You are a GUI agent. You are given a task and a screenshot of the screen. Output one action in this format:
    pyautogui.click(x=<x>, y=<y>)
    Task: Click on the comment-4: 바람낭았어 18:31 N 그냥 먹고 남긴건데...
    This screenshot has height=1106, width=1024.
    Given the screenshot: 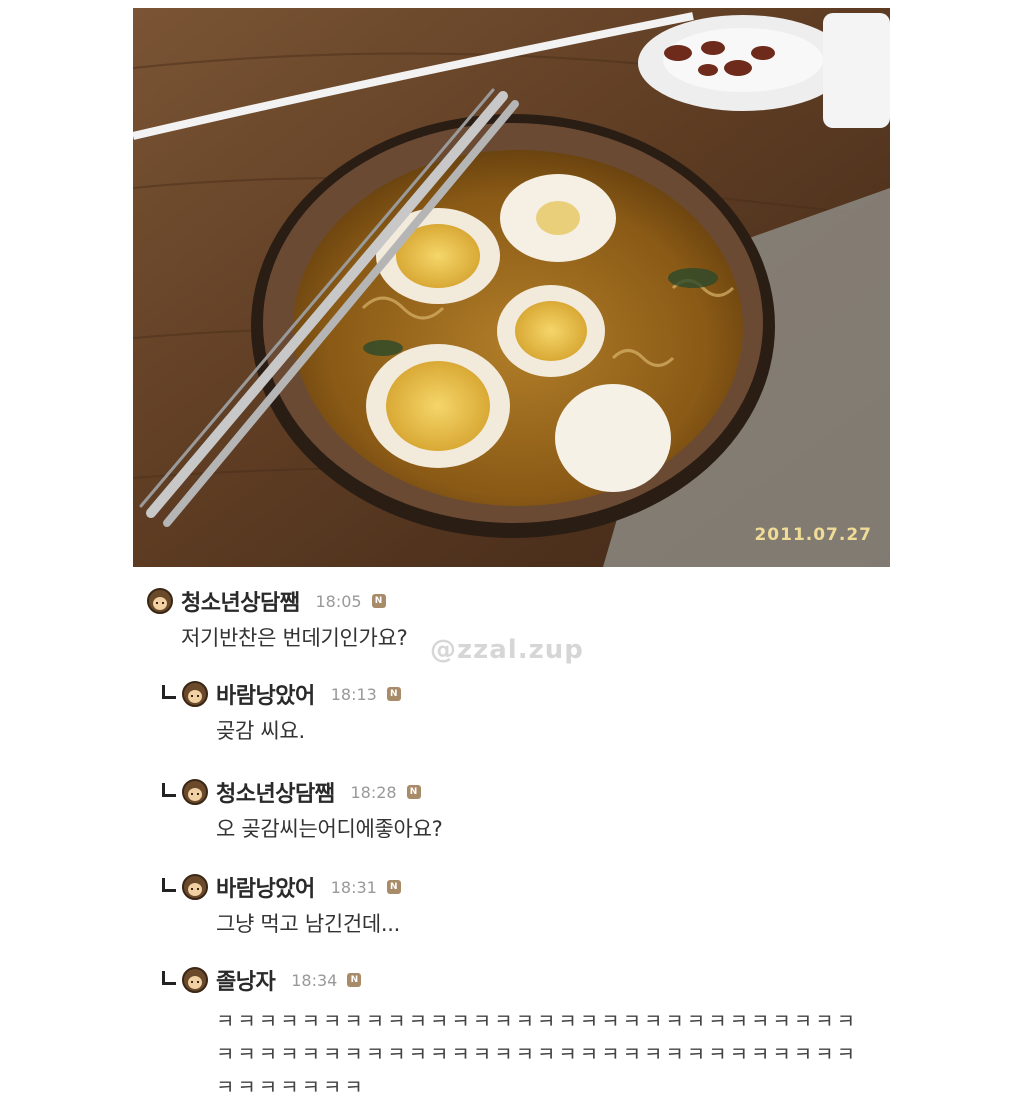 What is the action you would take?
    pyautogui.click(x=281, y=904)
    